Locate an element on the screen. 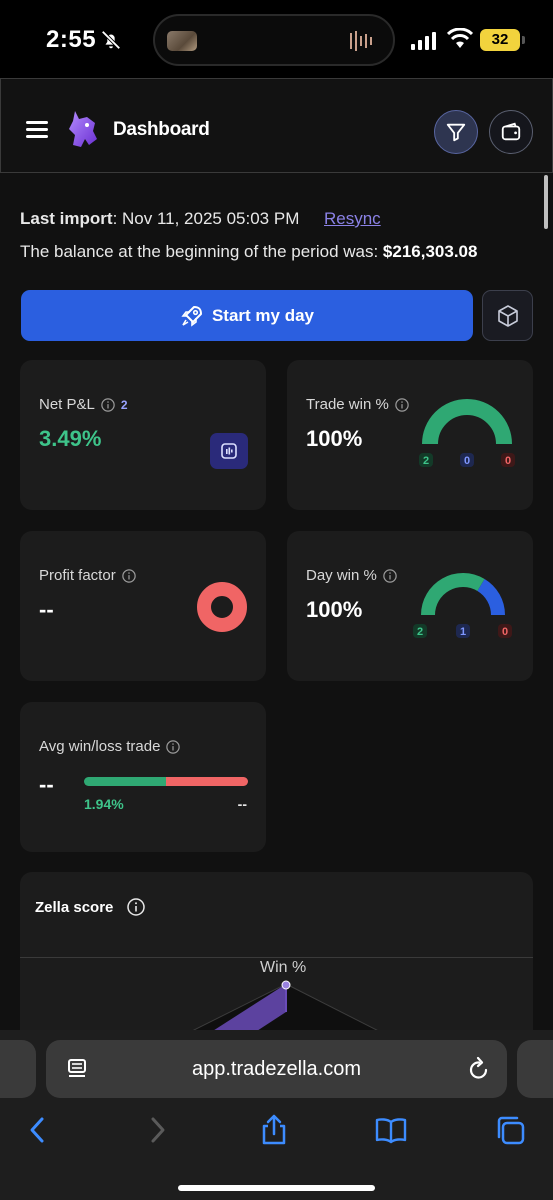 The height and width of the screenshot is (1200, 553). radar-point-win is located at coordinates (286, 985).